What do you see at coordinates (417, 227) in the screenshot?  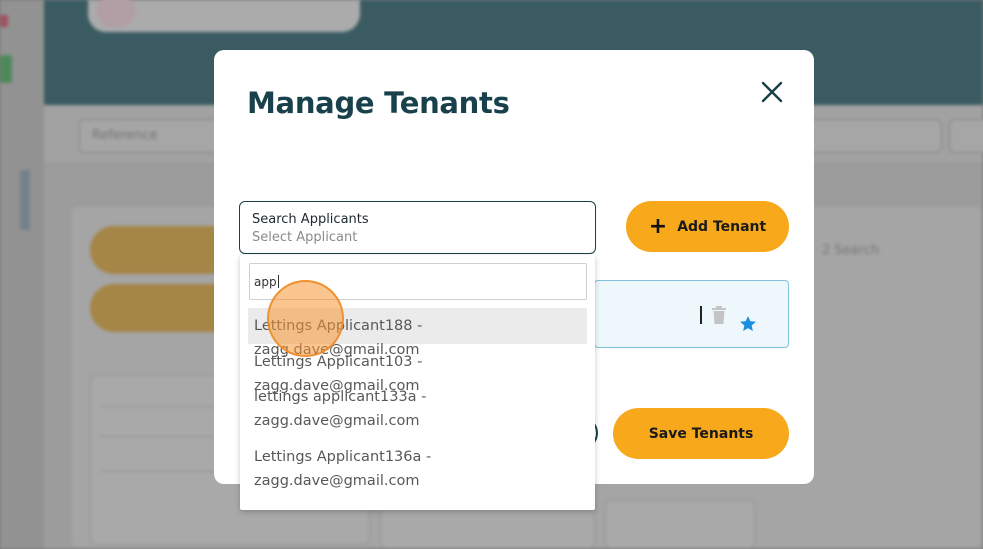 I see `search-applicants-select: Search Applicants Select Applicant` at bounding box center [417, 227].